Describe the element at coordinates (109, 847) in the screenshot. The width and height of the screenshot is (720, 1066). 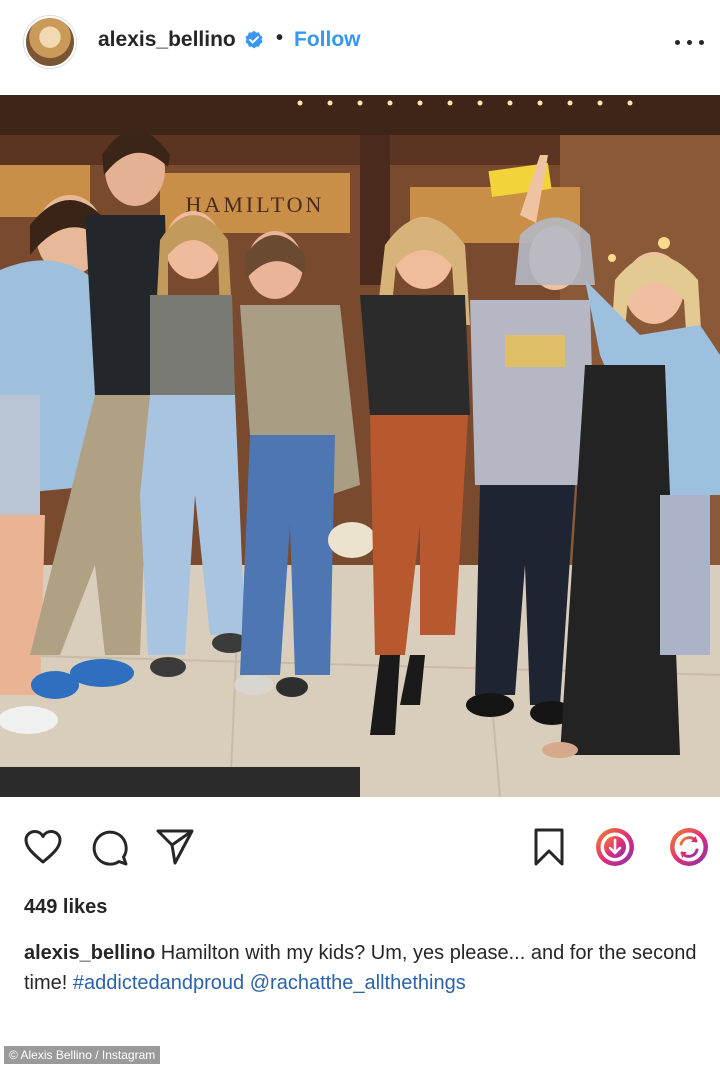
I see `comment-icon` at that location.